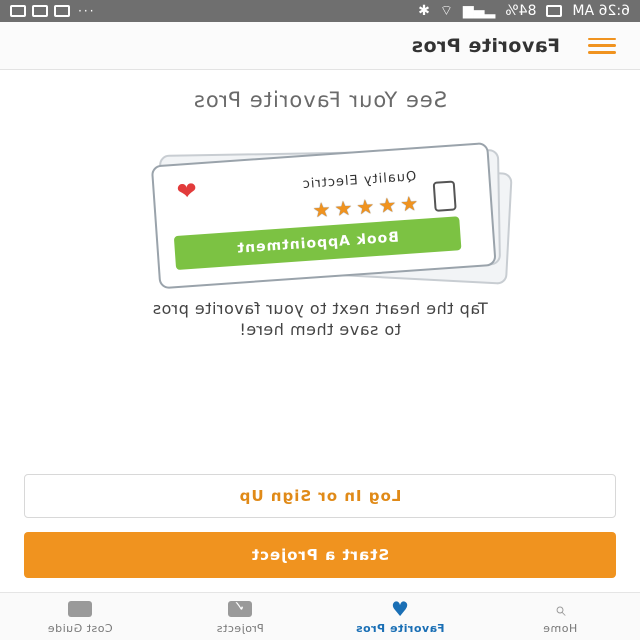  I want to click on login-signup-button: Log In or Sign Up, so click(320, 496).